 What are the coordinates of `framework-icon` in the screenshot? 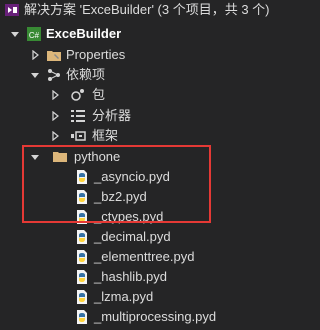 It's located at (78, 136).